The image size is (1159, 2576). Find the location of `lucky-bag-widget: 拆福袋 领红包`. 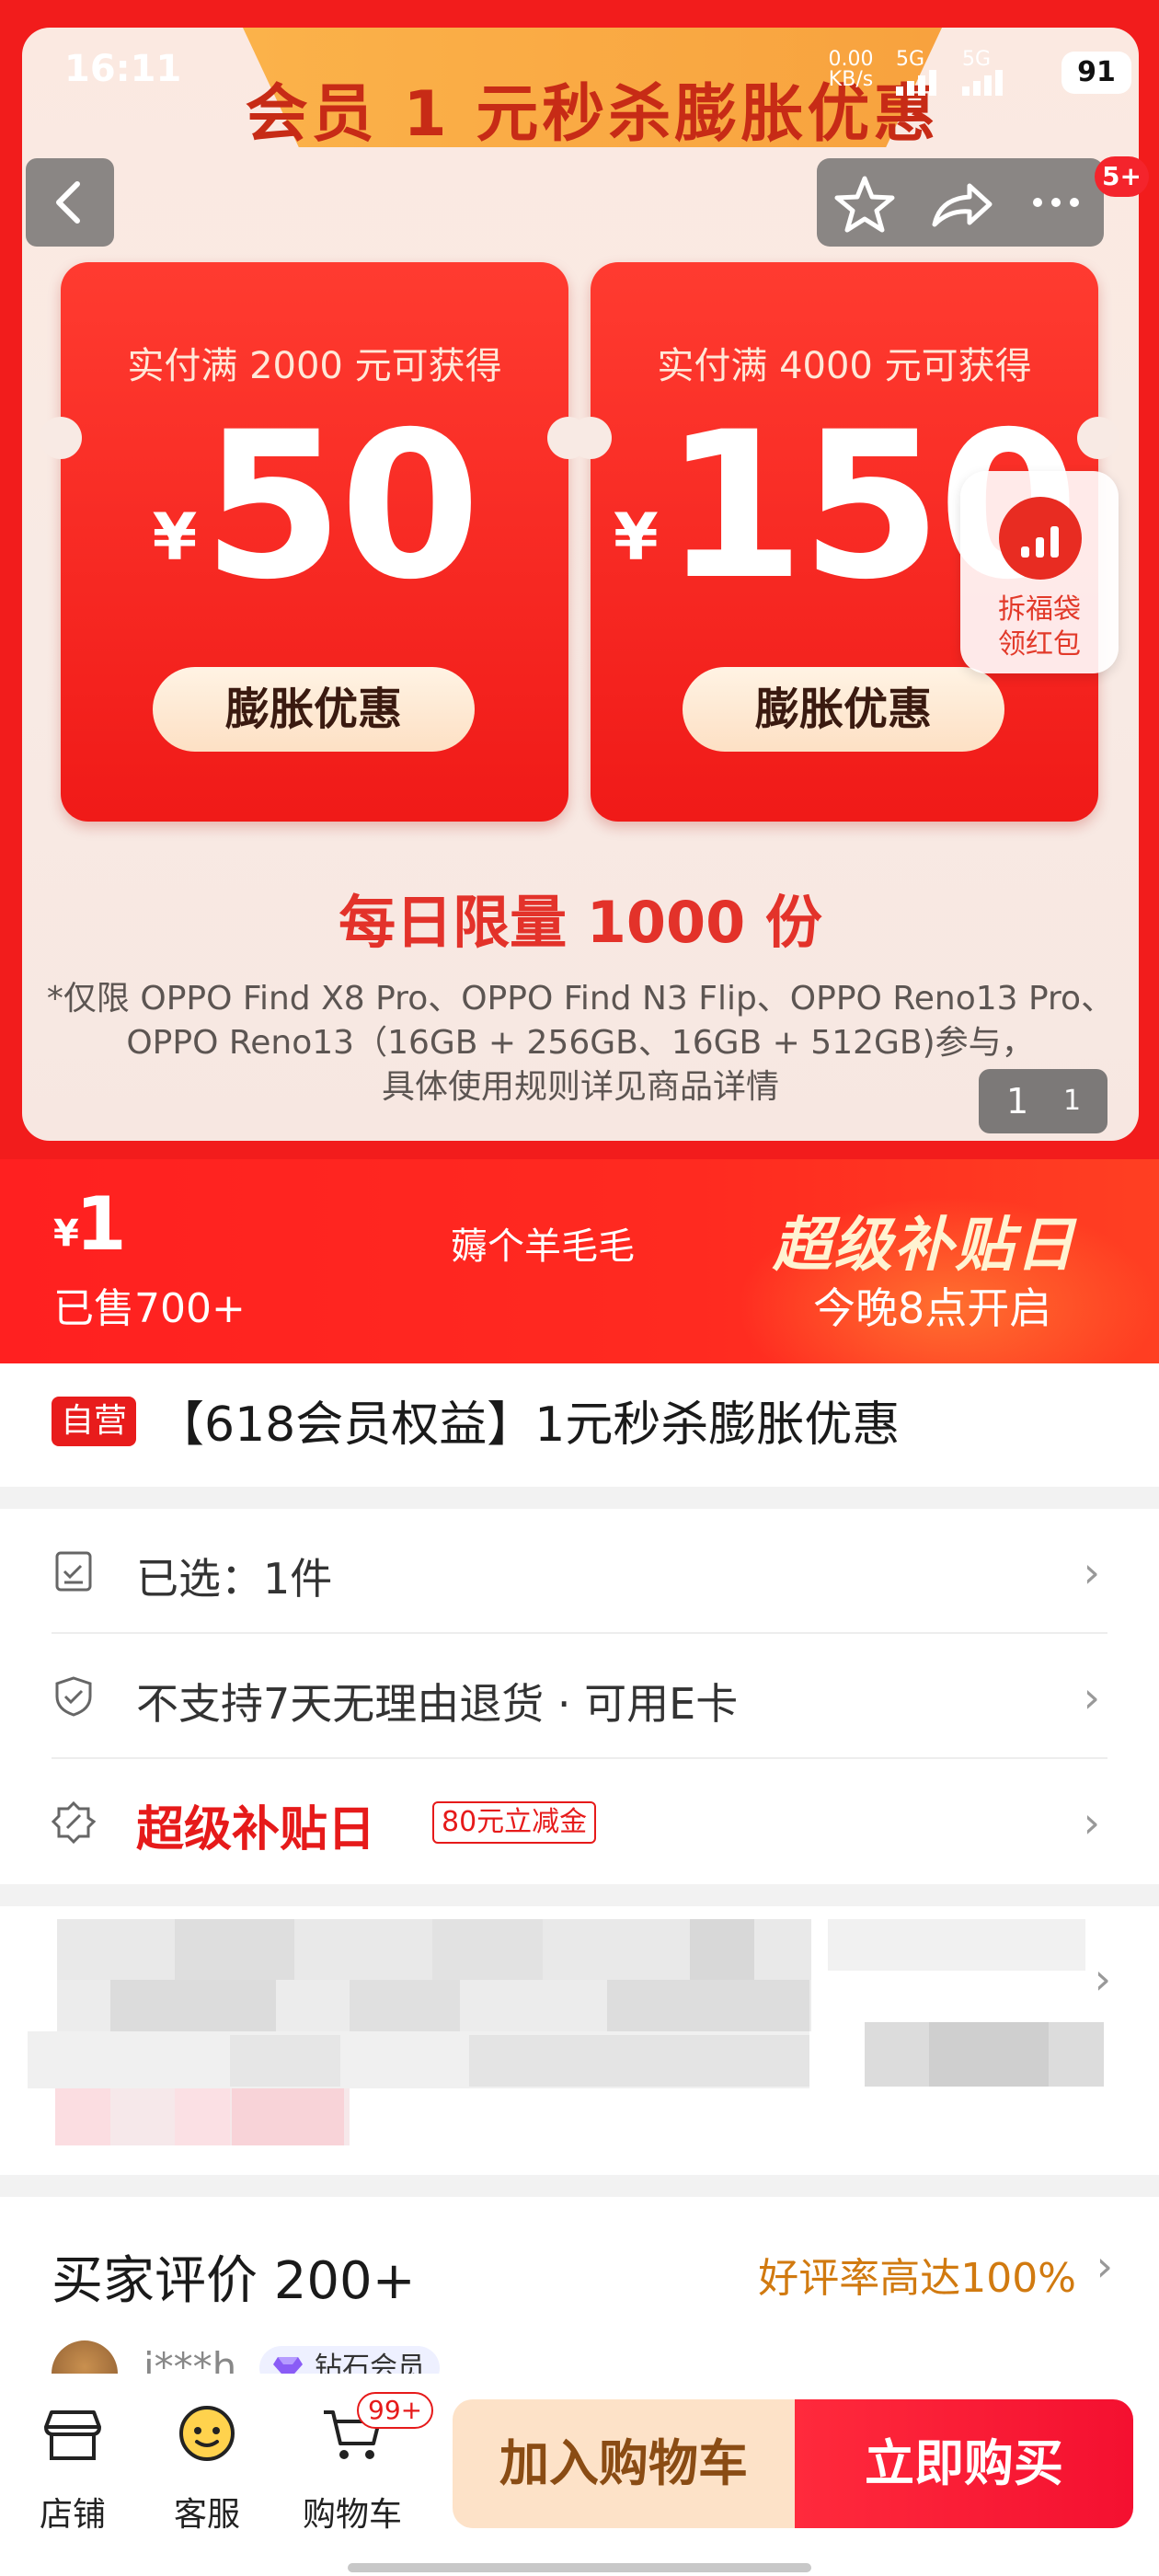

lucky-bag-widget: 拆福袋 领红包 is located at coordinates (1039, 572).